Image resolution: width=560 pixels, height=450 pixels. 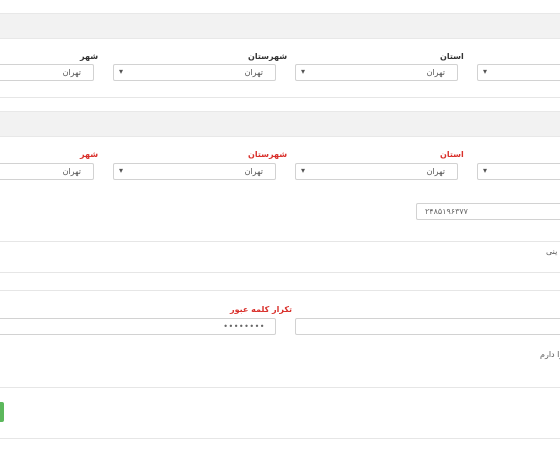 What do you see at coordinates (71, 171) in the screenshot?
I see `city-value-2: تهران` at bounding box center [71, 171].